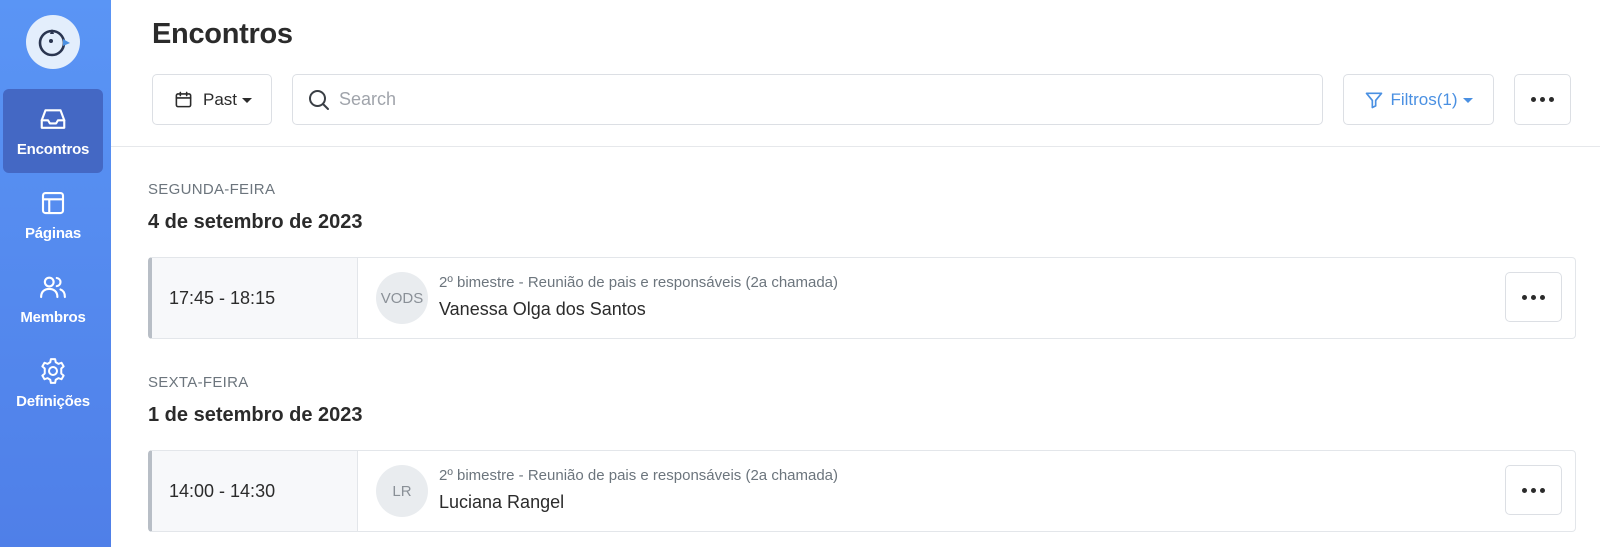  I want to click on avatar: LR, so click(402, 491).